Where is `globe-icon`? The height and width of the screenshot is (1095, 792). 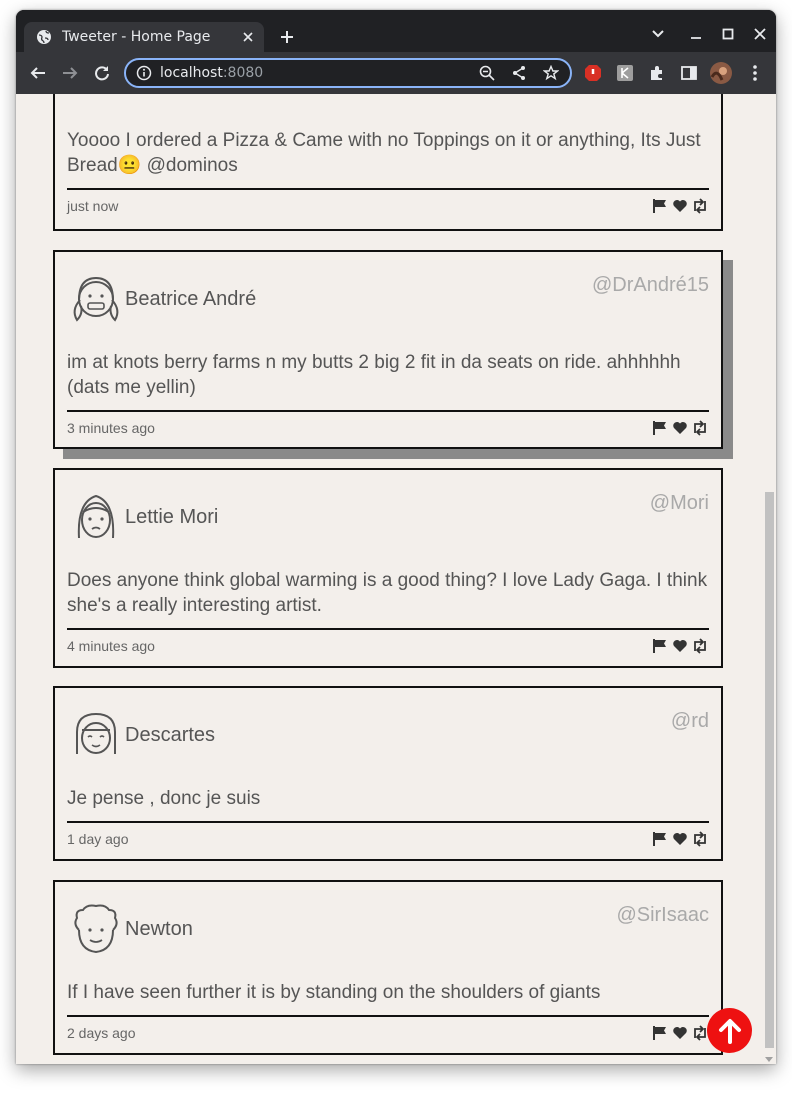 globe-icon is located at coordinates (44, 37).